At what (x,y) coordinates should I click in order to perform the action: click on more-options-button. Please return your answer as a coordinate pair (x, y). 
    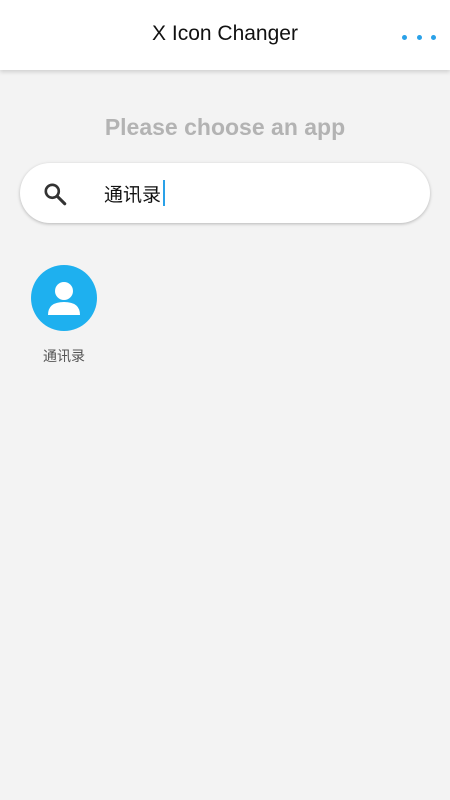
    Looking at the image, I should click on (419, 37).